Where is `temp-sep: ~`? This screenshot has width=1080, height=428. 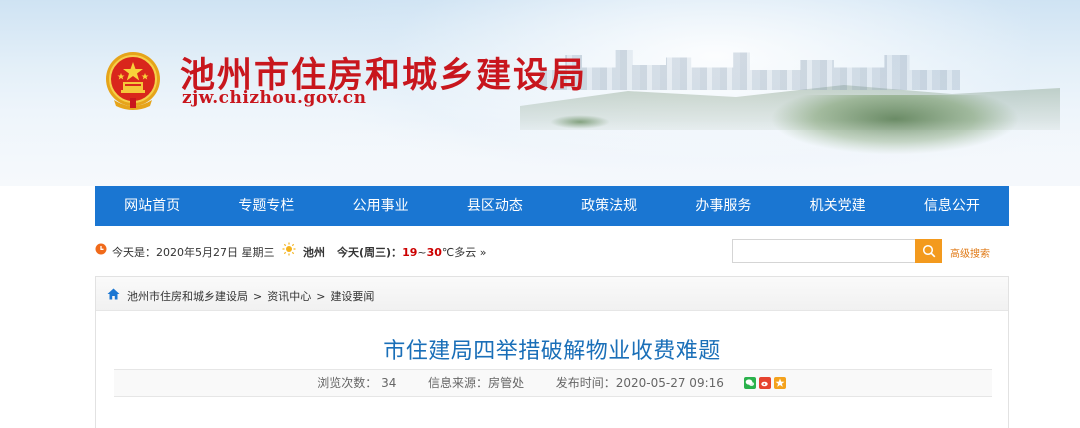 temp-sep: ~ is located at coordinates (422, 252).